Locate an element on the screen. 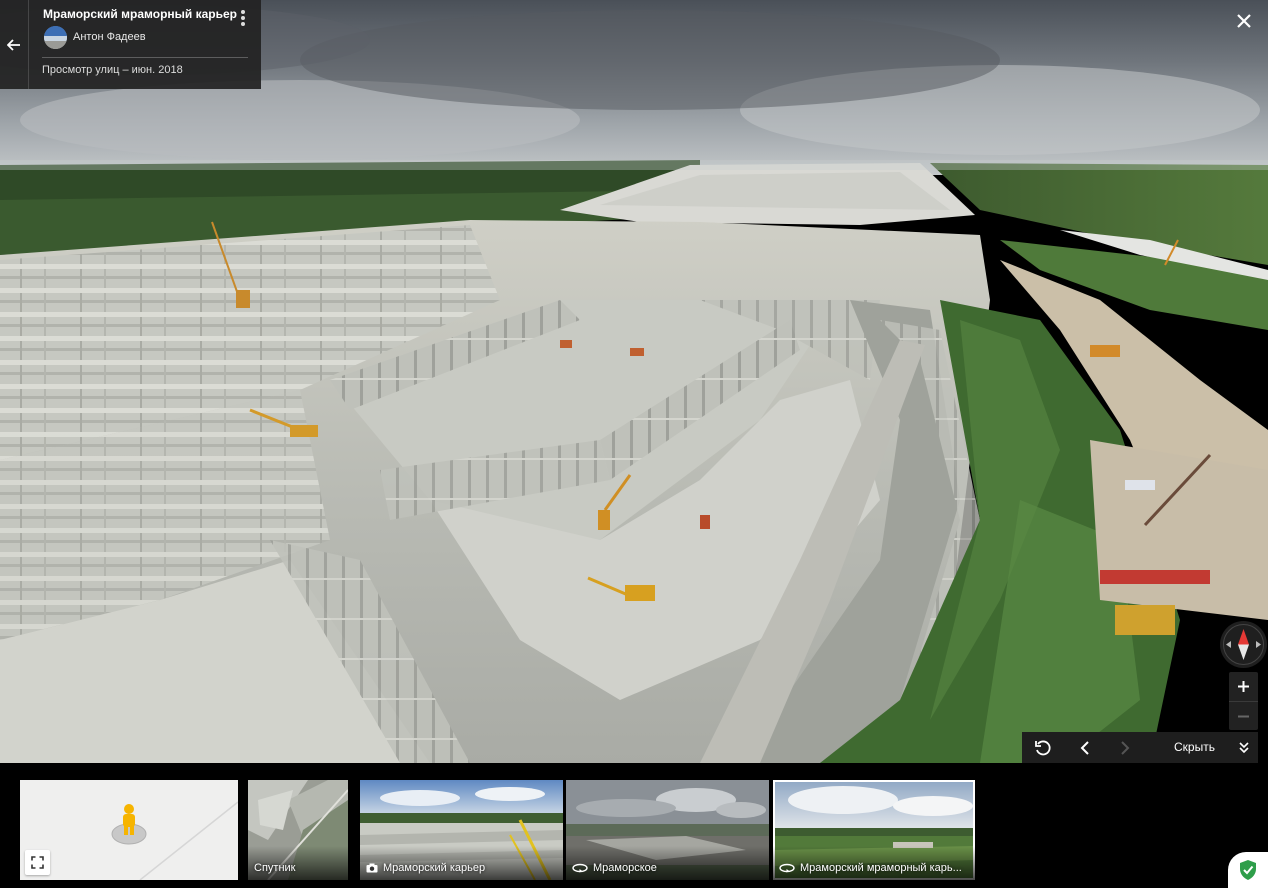 The width and height of the screenshot is (1268, 888). plus-icon is located at coordinates (1243, 686).